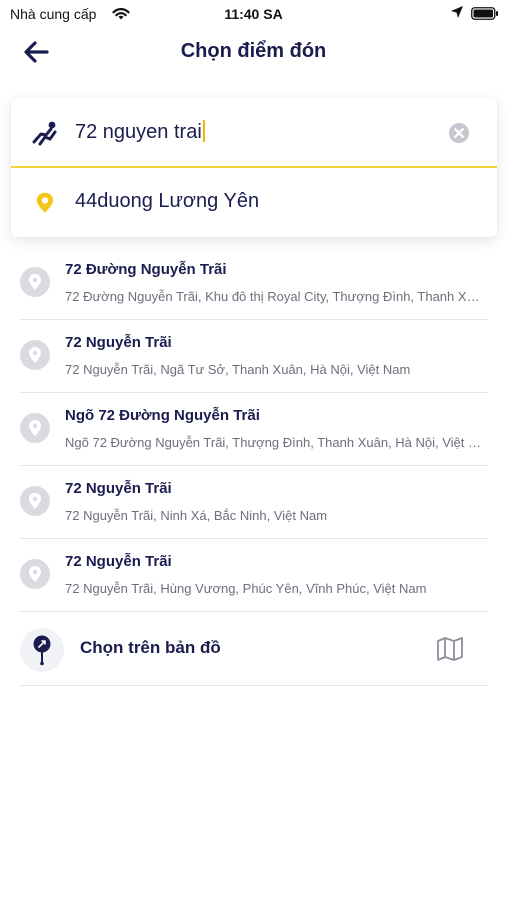 This screenshot has height=900, width=507. Describe the element at coordinates (150, 647) in the screenshot. I see `choose-on-map-label: Chọn trên bản đồ` at that location.